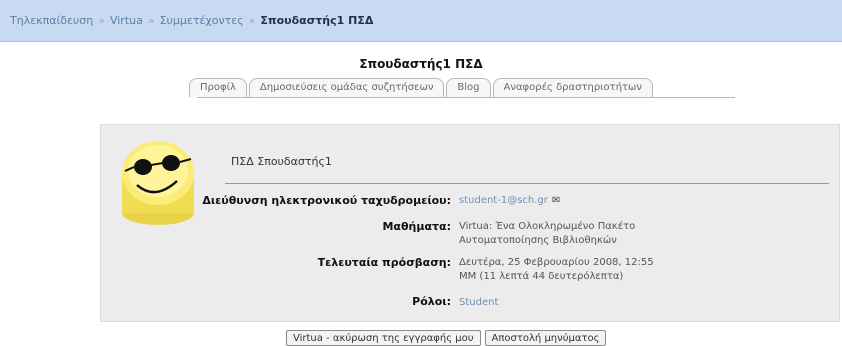  What do you see at coordinates (545, 338) in the screenshot?
I see `send-message-button: Αποστολή μηνύματος` at bounding box center [545, 338].